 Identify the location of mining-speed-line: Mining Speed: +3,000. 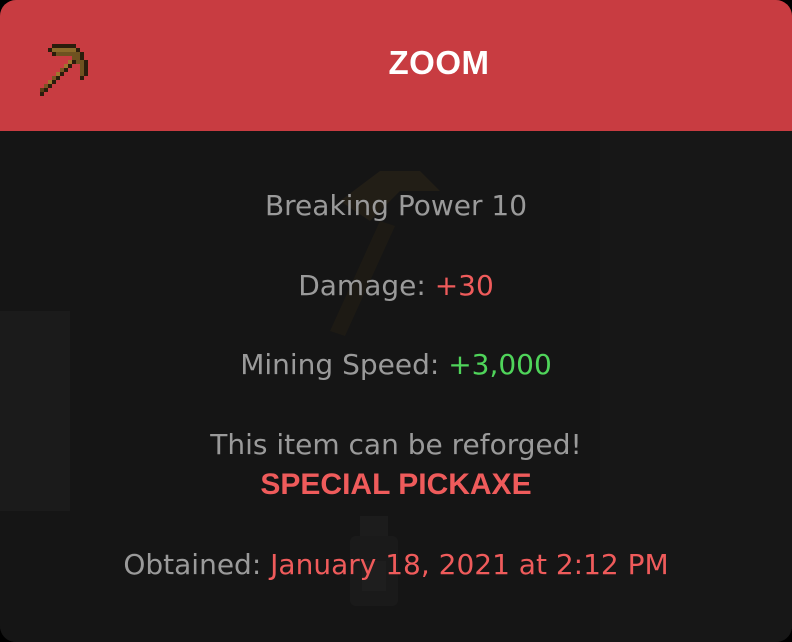
(396, 364).